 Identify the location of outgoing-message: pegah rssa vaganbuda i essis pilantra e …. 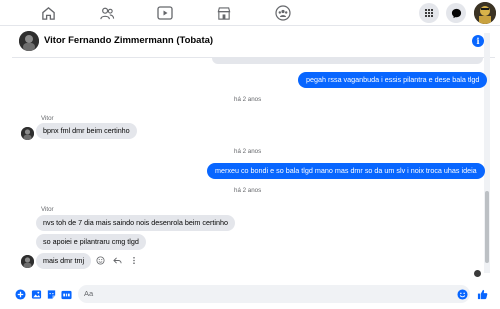
(393, 80).